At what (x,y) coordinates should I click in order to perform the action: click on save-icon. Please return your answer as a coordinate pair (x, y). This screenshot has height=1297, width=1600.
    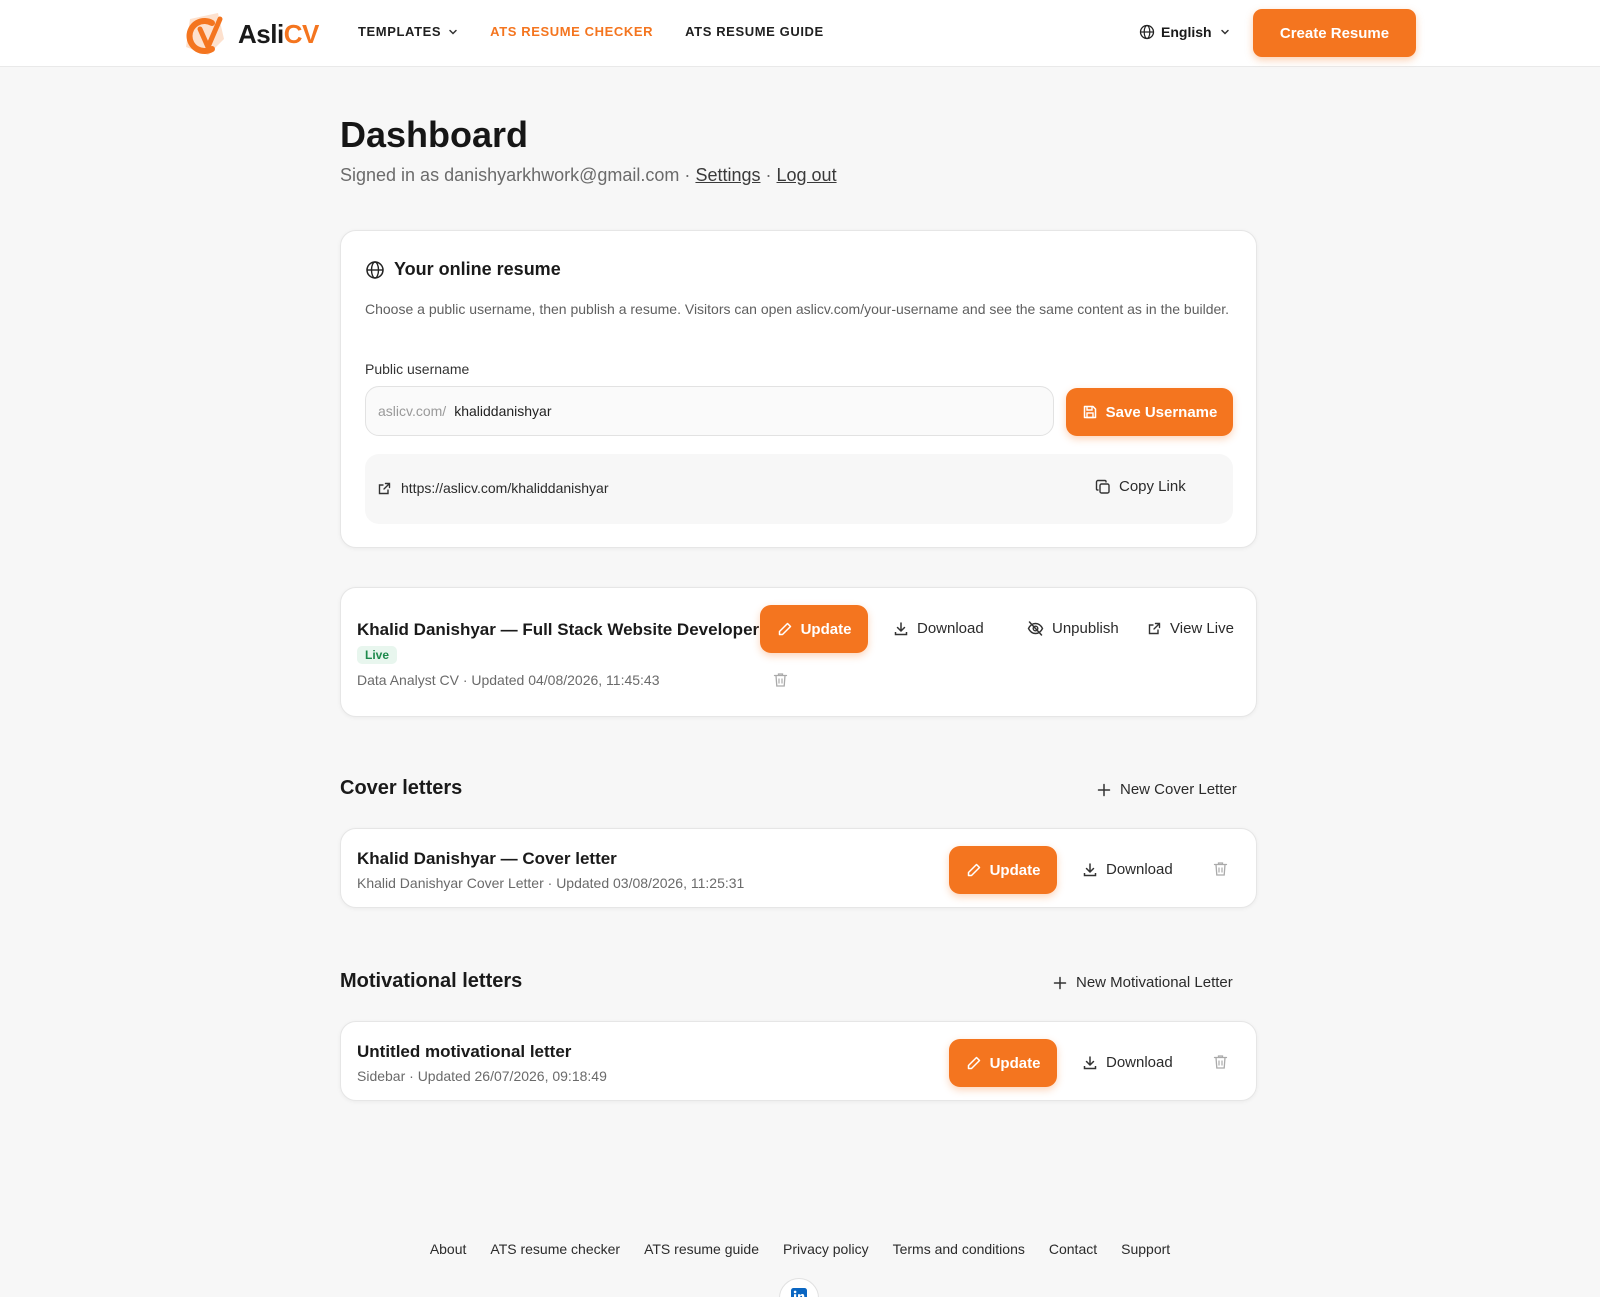
    Looking at the image, I should click on (1089, 412).